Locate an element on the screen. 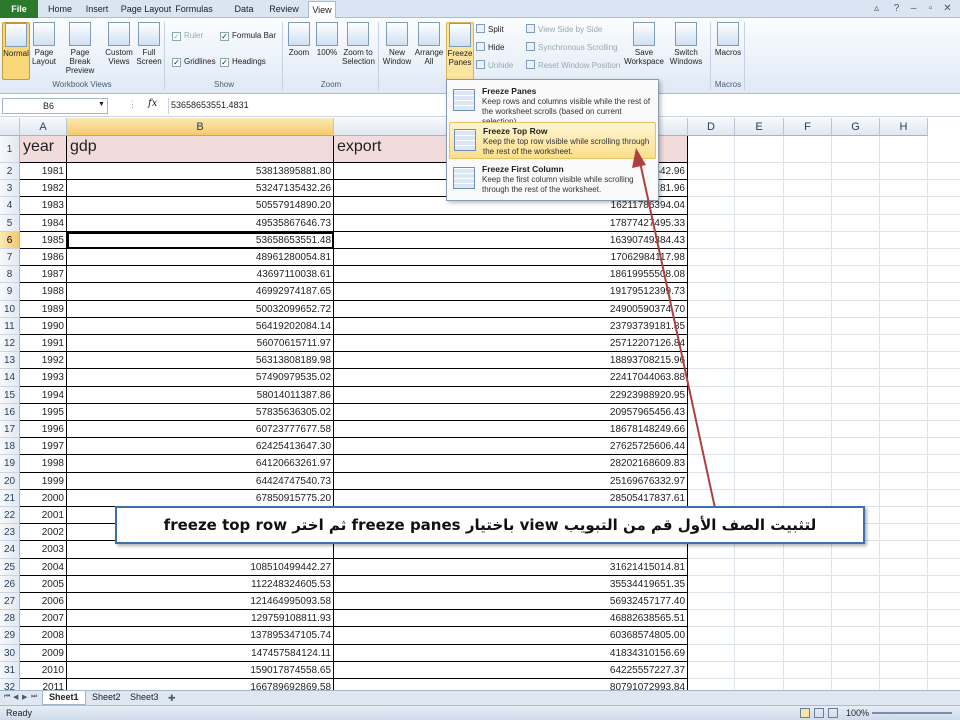 The height and width of the screenshot is (720, 960). data-cell: 53813895881.80 is located at coordinates (200, 172).